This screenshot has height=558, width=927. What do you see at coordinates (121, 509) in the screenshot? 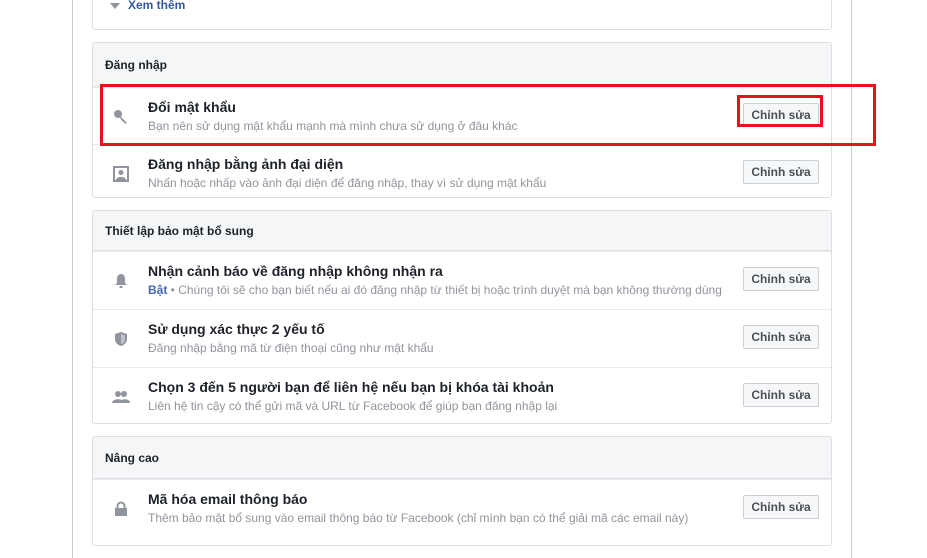
I see `lock-icon` at bounding box center [121, 509].